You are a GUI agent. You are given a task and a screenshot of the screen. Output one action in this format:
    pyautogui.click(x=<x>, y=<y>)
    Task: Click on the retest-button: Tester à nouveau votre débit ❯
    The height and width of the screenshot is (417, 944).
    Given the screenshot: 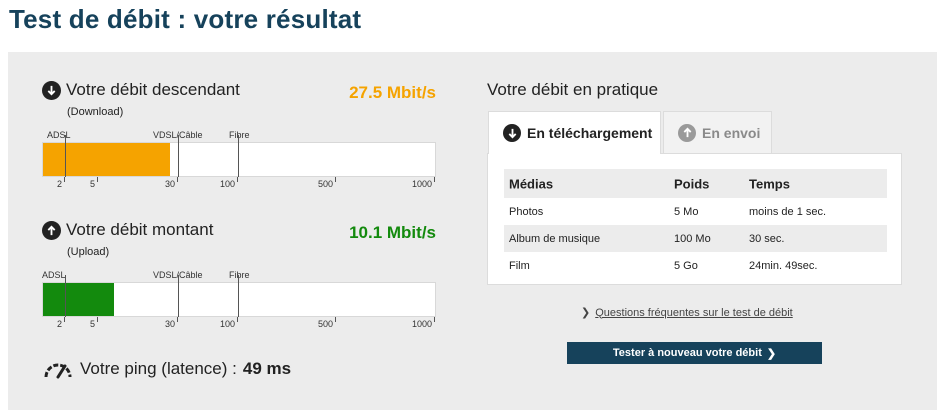 What is the action you would take?
    pyautogui.click(x=694, y=353)
    